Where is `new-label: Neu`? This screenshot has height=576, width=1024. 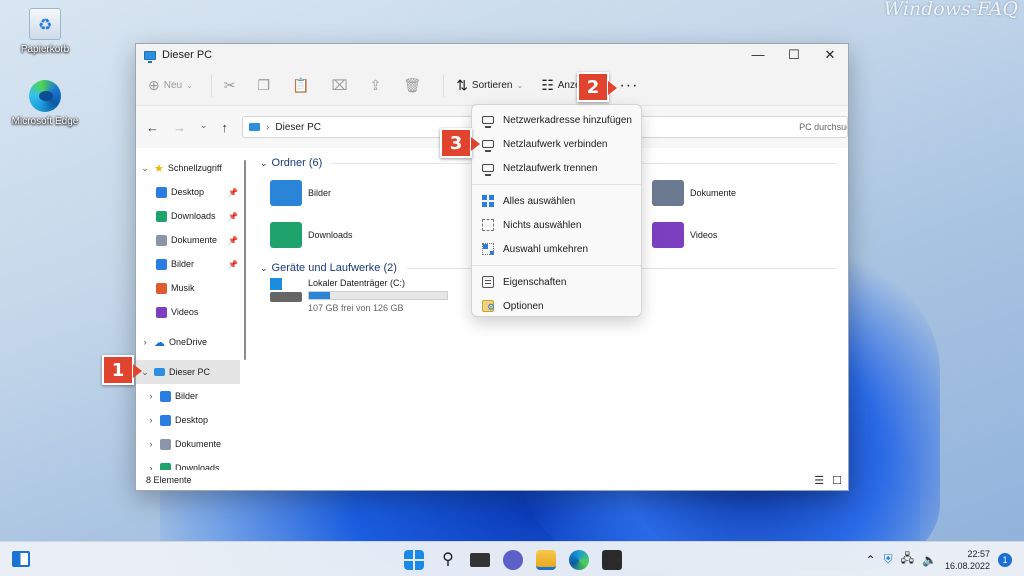 new-label: Neu is located at coordinates (173, 85).